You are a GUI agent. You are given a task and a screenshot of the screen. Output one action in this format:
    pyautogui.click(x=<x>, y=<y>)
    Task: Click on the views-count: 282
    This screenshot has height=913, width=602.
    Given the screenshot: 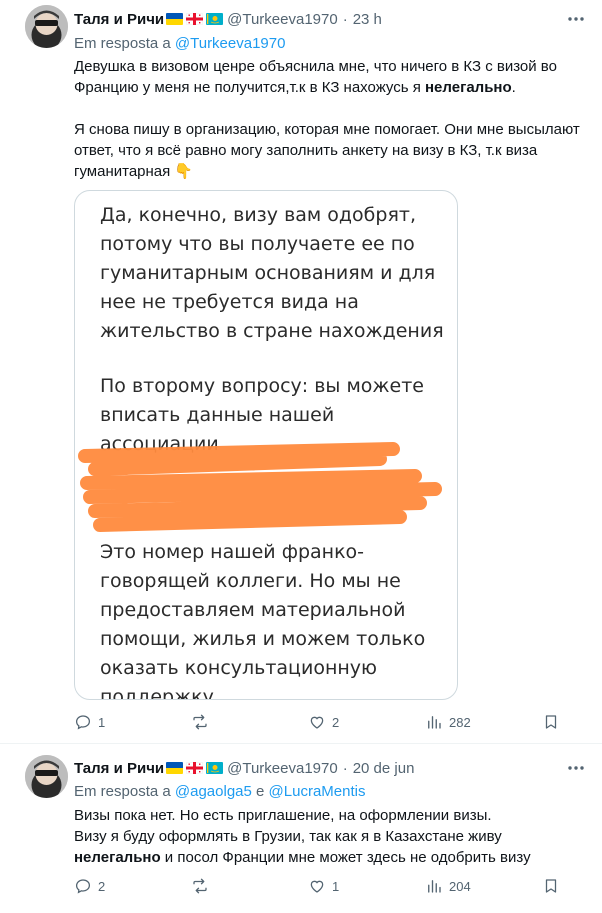 What is the action you would take?
    pyautogui.click(x=460, y=722)
    